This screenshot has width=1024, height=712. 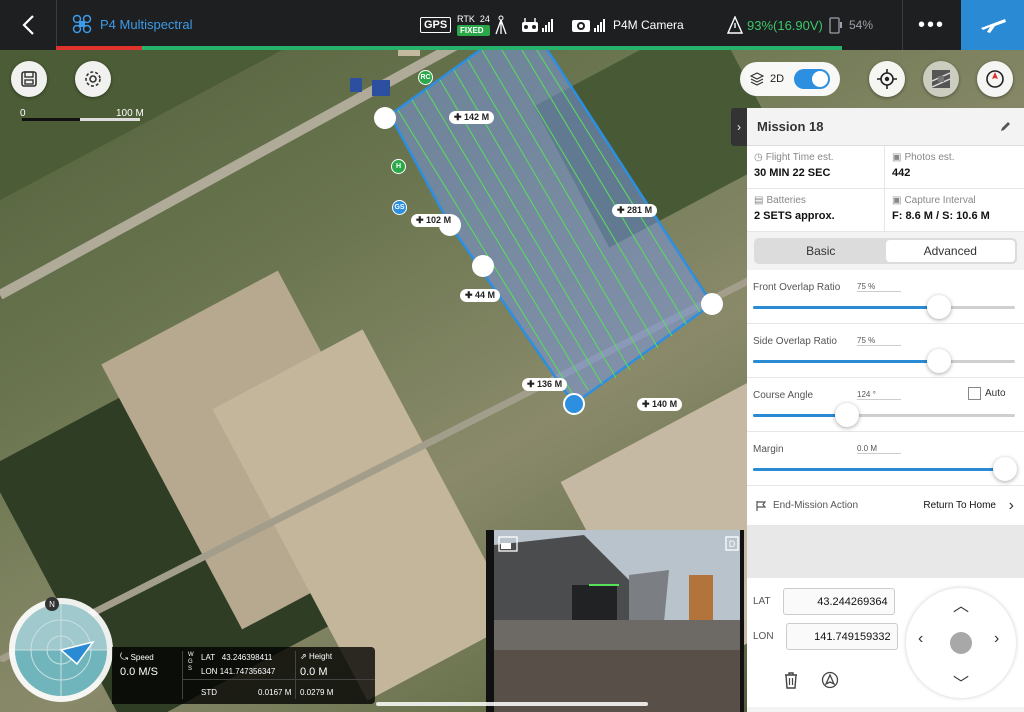 What do you see at coordinates (879, 287) in the screenshot?
I see `front-overlap-value: 75 %` at bounding box center [879, 287].